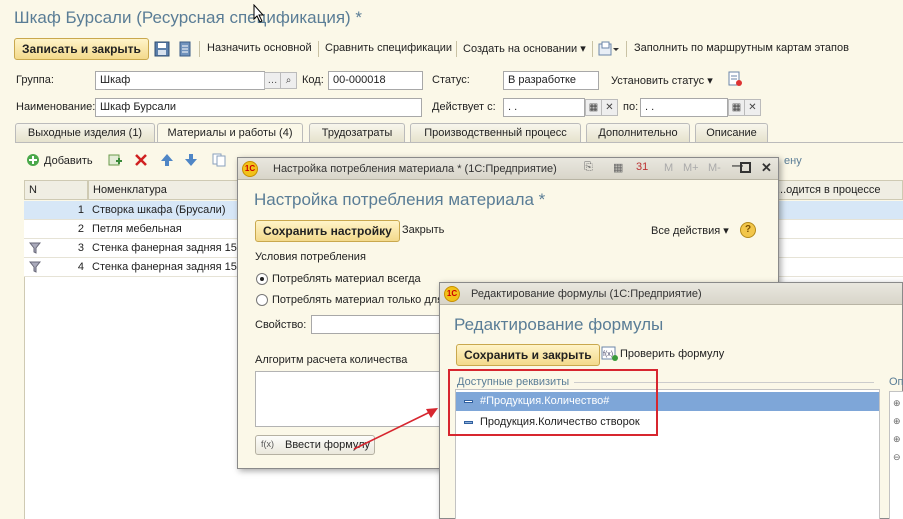 This screenshot has height=519, width=903. I want to click on add-button: Добавить, so click(68, 161).